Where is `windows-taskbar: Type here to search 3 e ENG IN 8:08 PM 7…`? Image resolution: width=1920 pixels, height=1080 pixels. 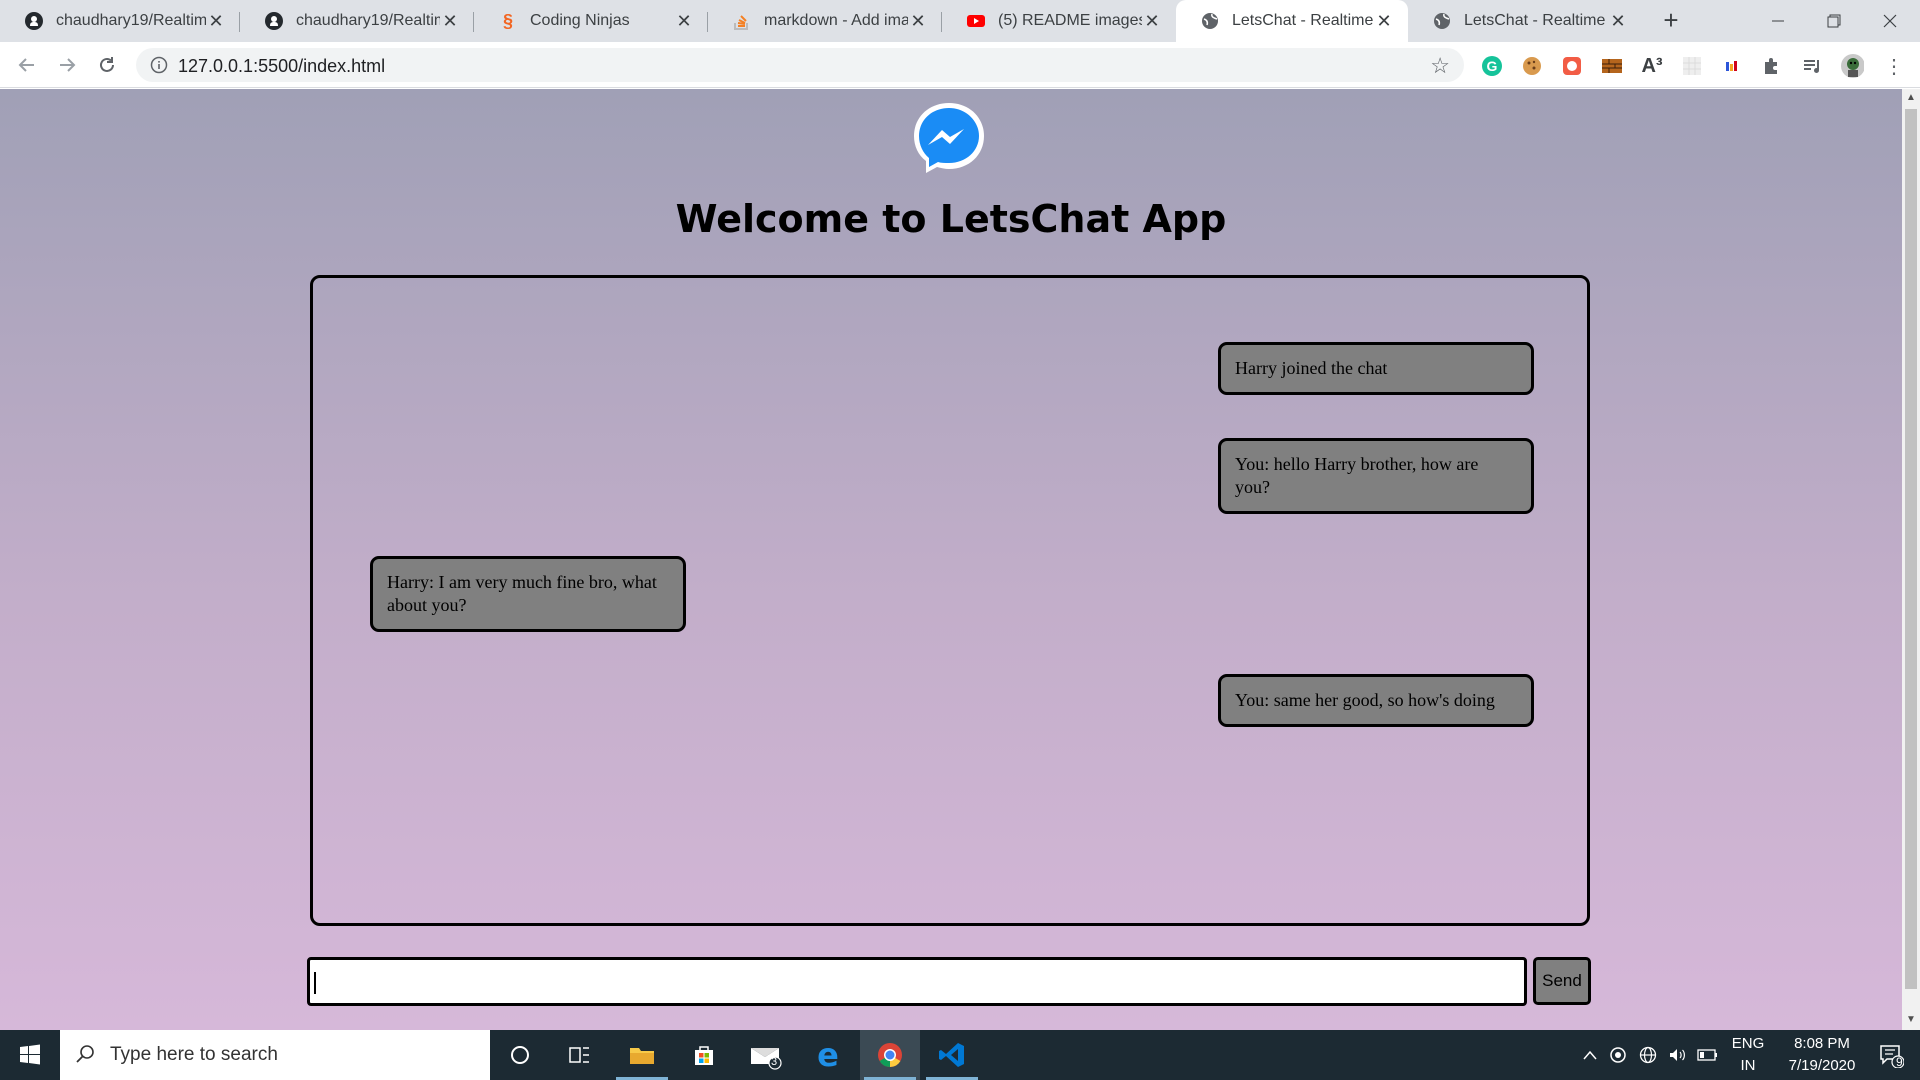
windows-taskbar: Type here to search 3 e ENG IN 8:08 PM 7… is located at coordinates (960, 1055).